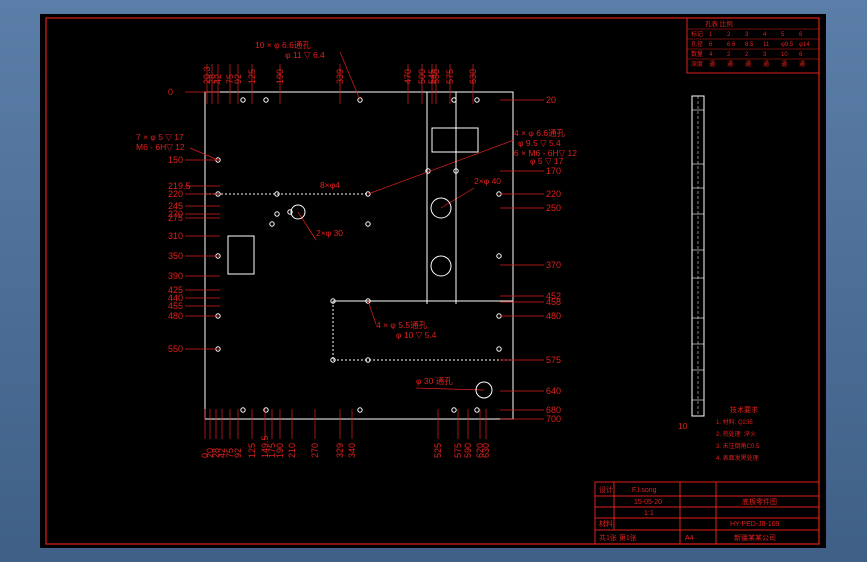  What do you see at coordinates (759, 501) in the screenshot?
I see `tb-title: 底板零件图` at bounding box center [759, 501].